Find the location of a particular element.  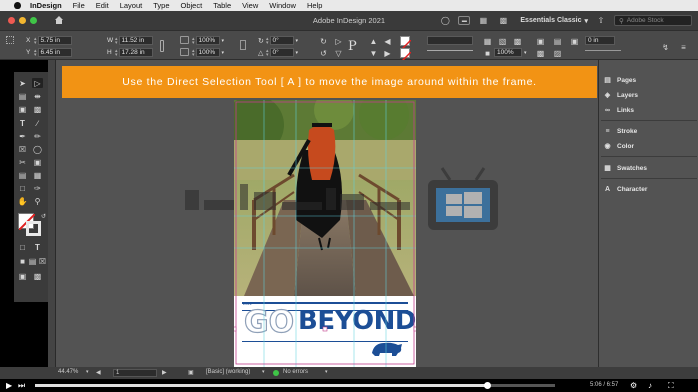

character-panel-tab: A Character is located at coordinates (625, 189).